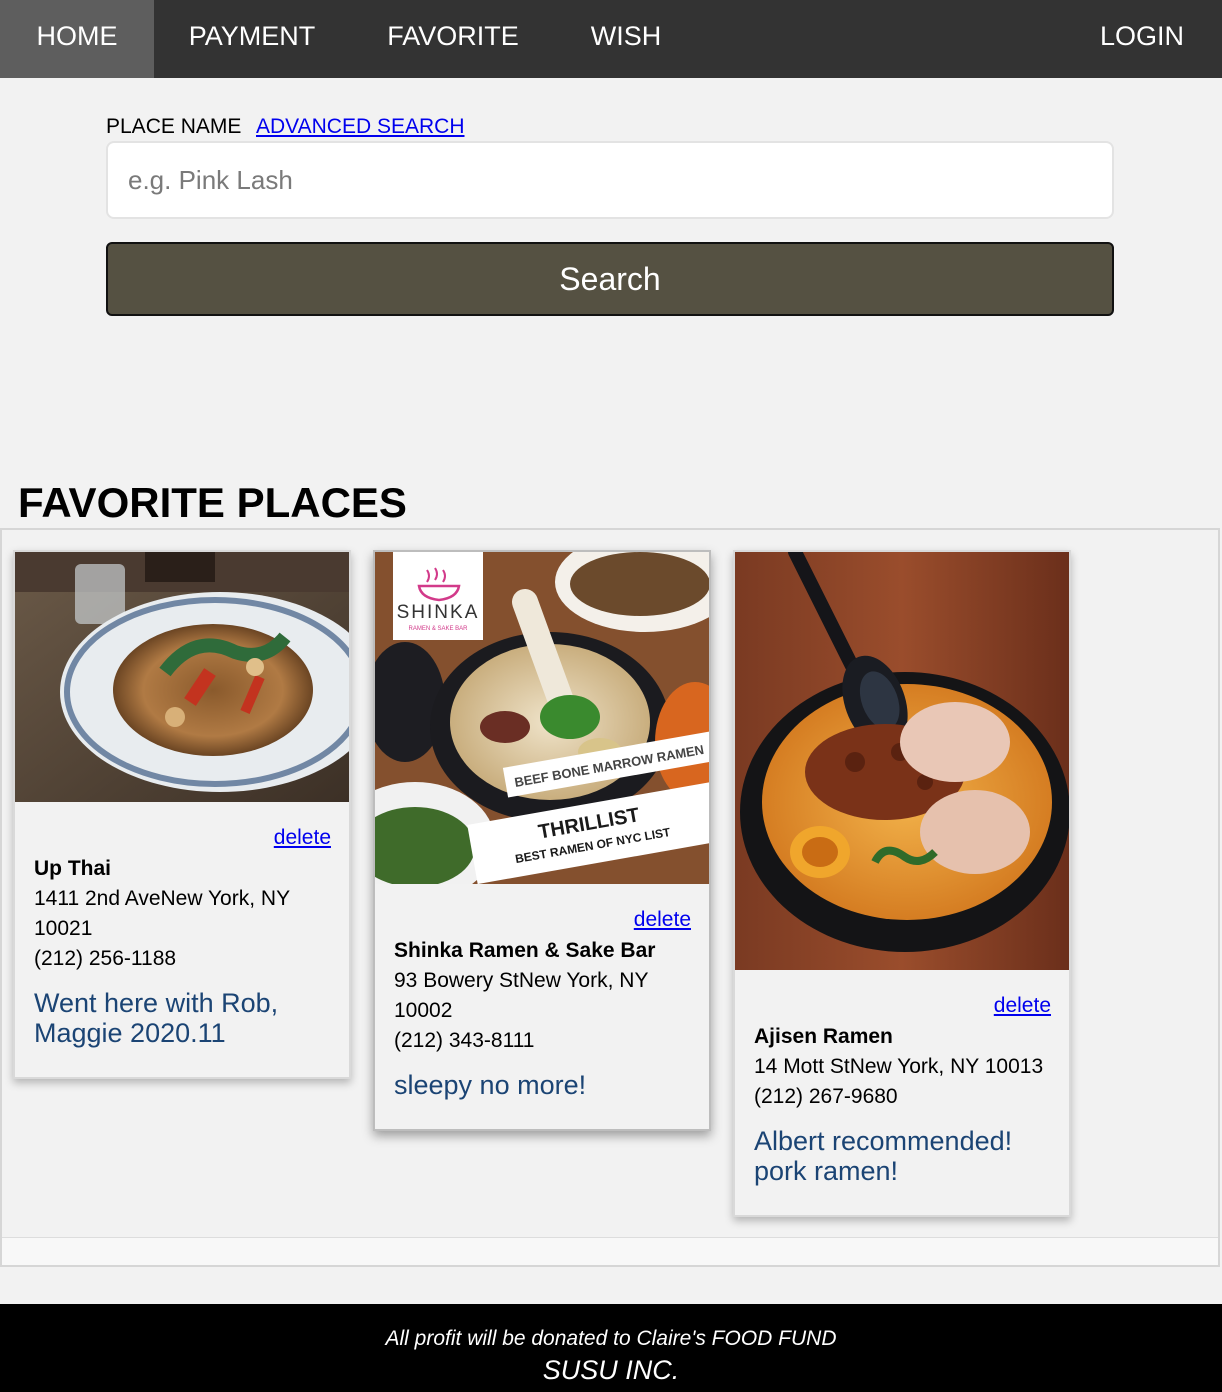 The width and height of the screenshot is (1222, 1392). What do you see at coordinates (453, 39) in the screenshot?
I see `nav-favorite: FAVORITE` at bounding box center [453, 39].